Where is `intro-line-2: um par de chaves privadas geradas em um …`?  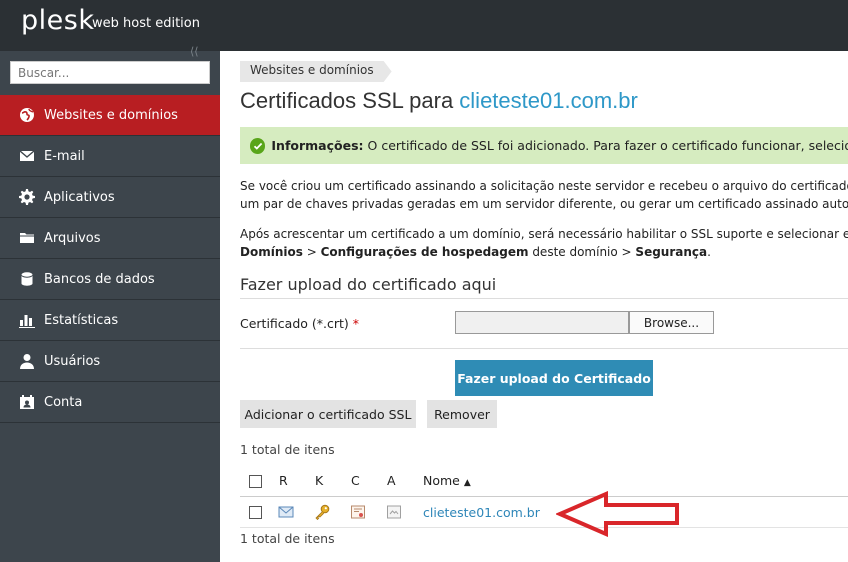
intro-line-2: um par de chaves privadas geradas em um … is located at coordinates (544, 204).